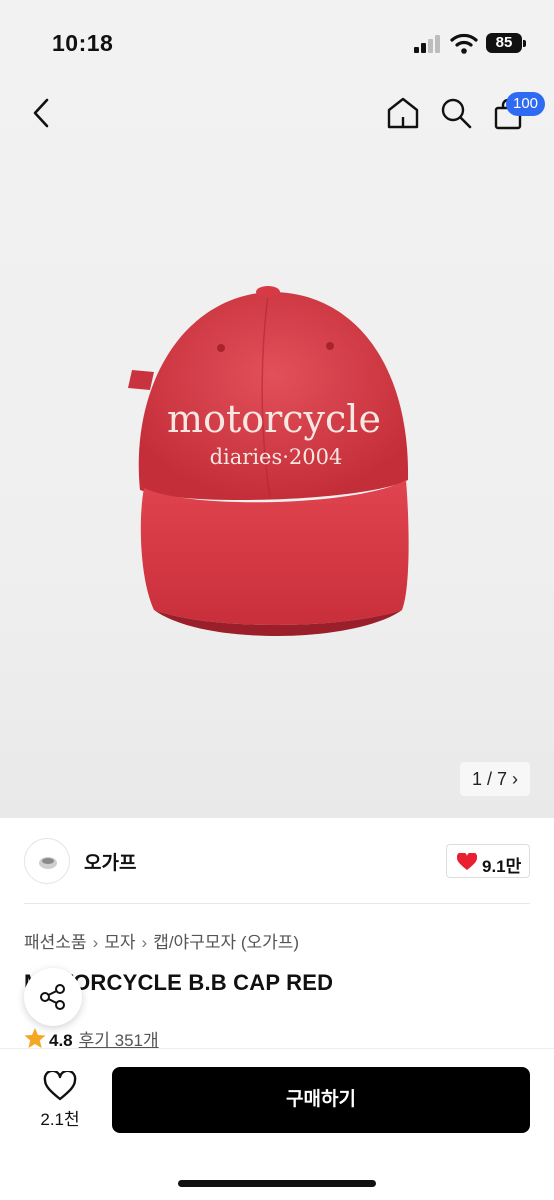 The width and height of the screenshot is (554, 1200). I want to click on cap-embroidery-line1: motorcycle, so click(274, 419).